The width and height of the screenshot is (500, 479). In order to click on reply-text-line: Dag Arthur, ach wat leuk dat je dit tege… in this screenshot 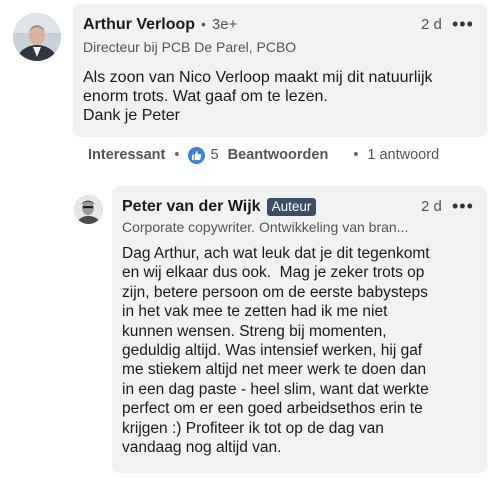, I will do `click(276, 253)`.